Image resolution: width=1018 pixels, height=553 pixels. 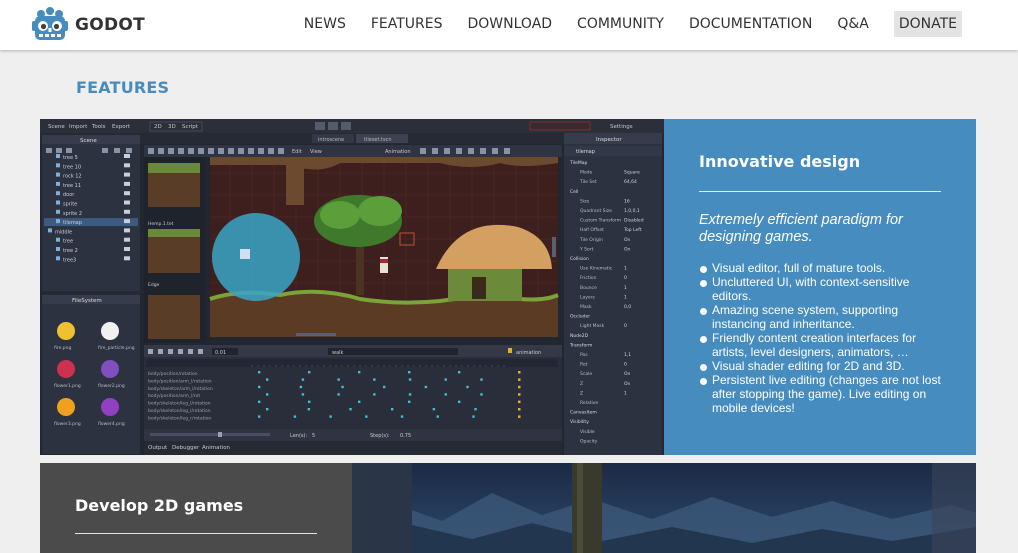 What do you see at coordinates (159, 505) in the screenshot?
I see `feature-2d-title: Develop 2D games` at bounding box center [159, 505].